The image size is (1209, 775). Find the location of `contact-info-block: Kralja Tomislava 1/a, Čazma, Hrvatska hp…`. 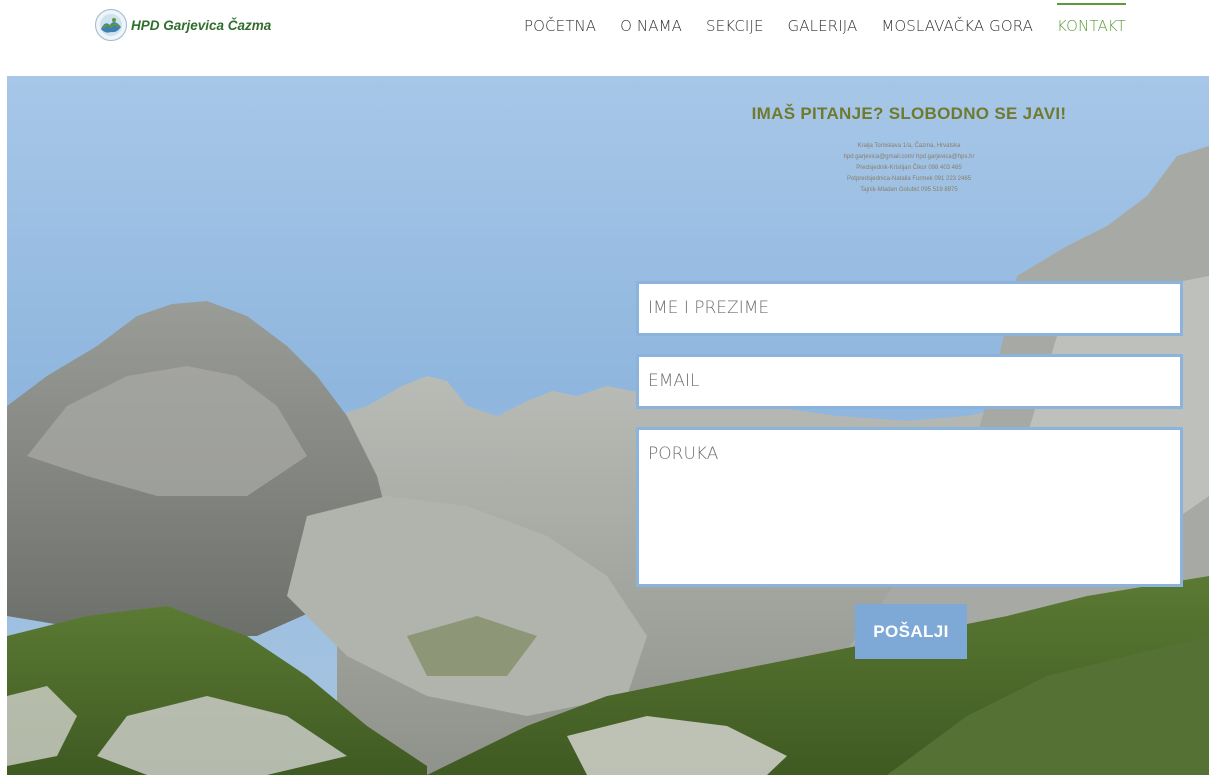

contact-info-block: Kralja Tomislava 1/a, Čazma, Hrvatska hp… is located at coordinates (909, 168).